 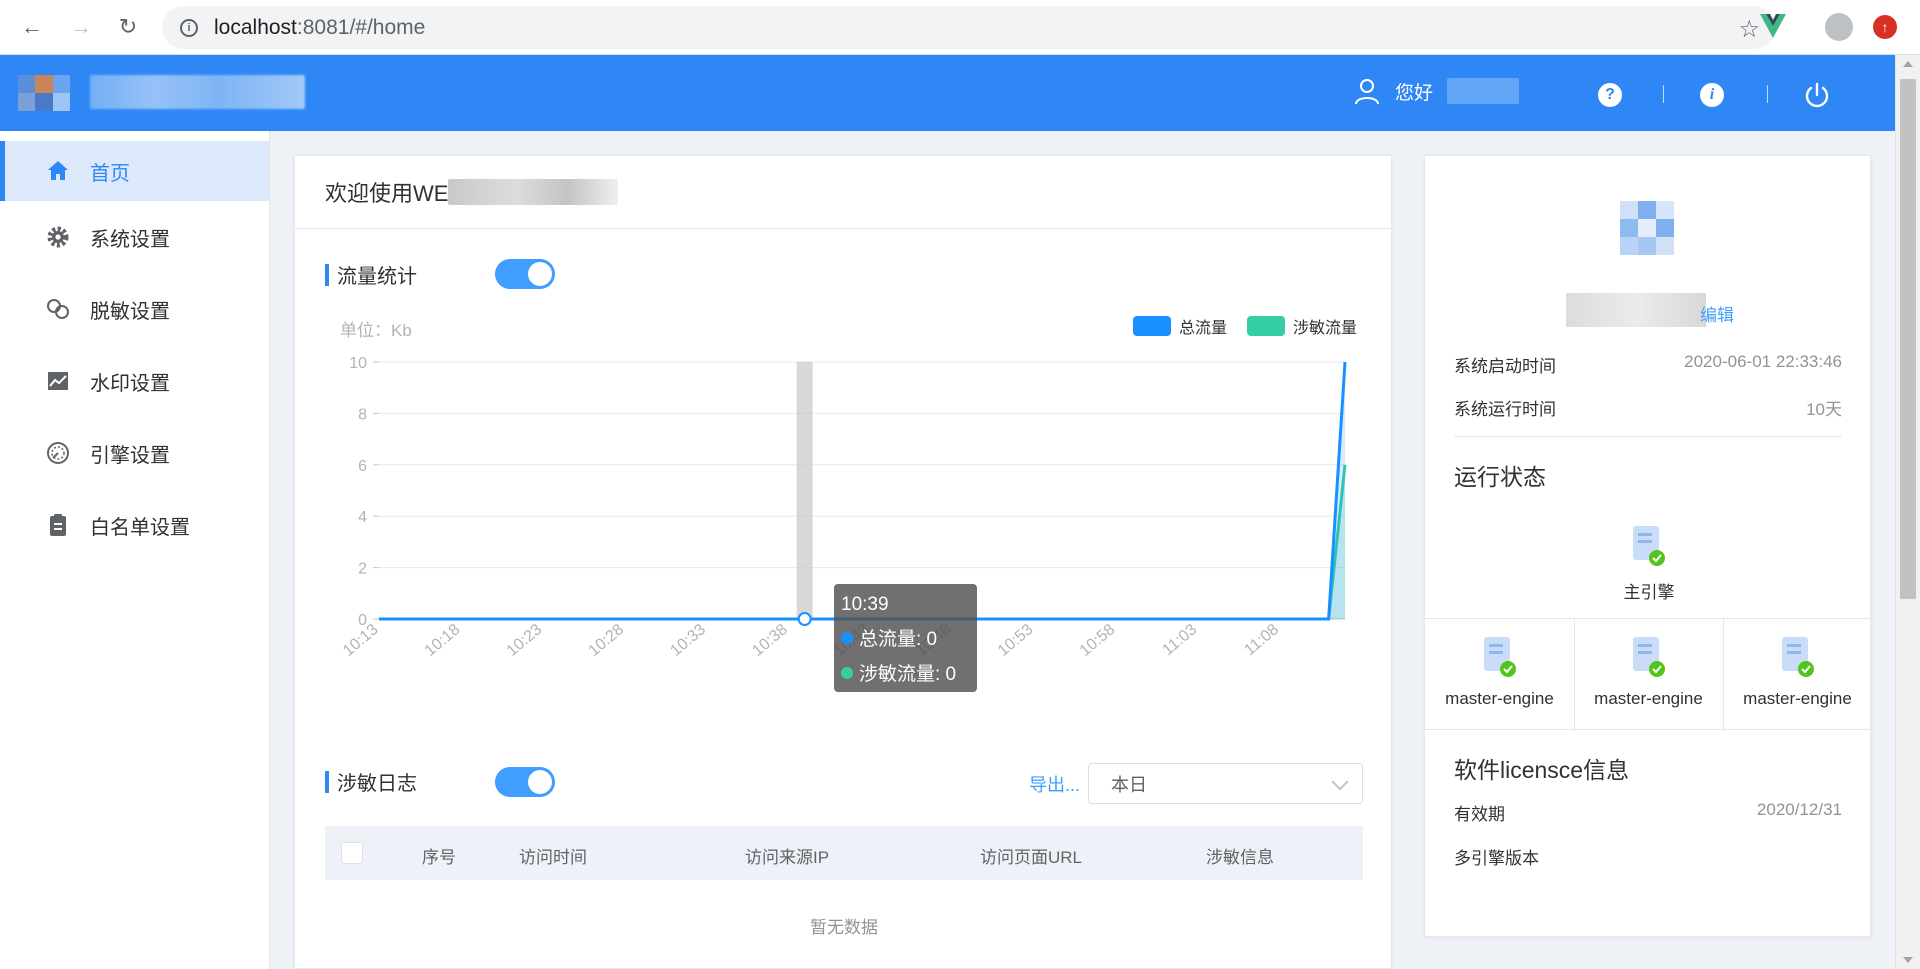 I want to click on url-host: localhost, so click(x=255, y=27).